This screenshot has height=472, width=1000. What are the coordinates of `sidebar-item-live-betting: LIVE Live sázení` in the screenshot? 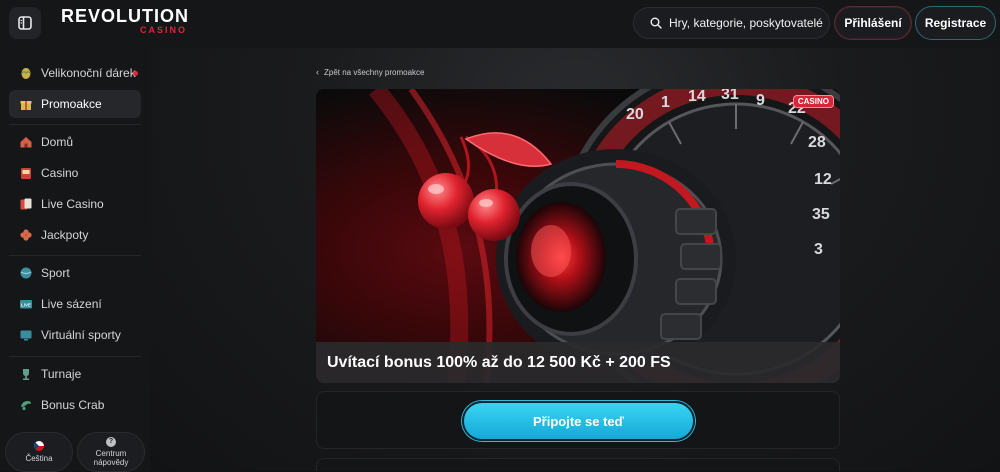 It's located at (75, 304).